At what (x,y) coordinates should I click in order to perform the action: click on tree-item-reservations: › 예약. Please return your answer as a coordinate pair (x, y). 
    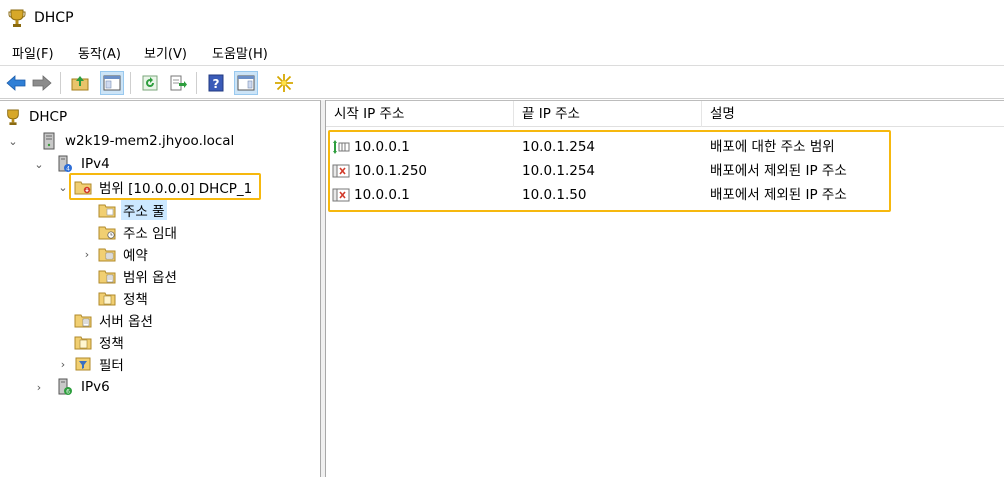
    Looking at the image, I should click on (115, 254).